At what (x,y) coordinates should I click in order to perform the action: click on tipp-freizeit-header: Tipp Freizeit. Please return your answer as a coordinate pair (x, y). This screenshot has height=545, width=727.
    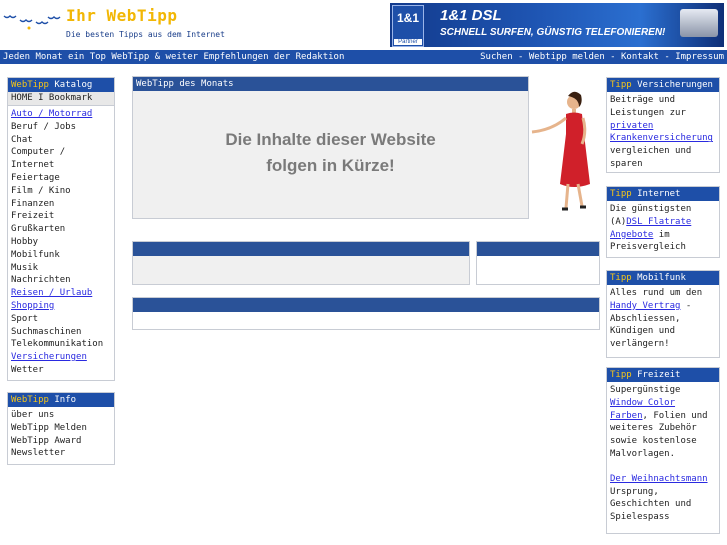
    Looking at the image, I should click on (663, 375).